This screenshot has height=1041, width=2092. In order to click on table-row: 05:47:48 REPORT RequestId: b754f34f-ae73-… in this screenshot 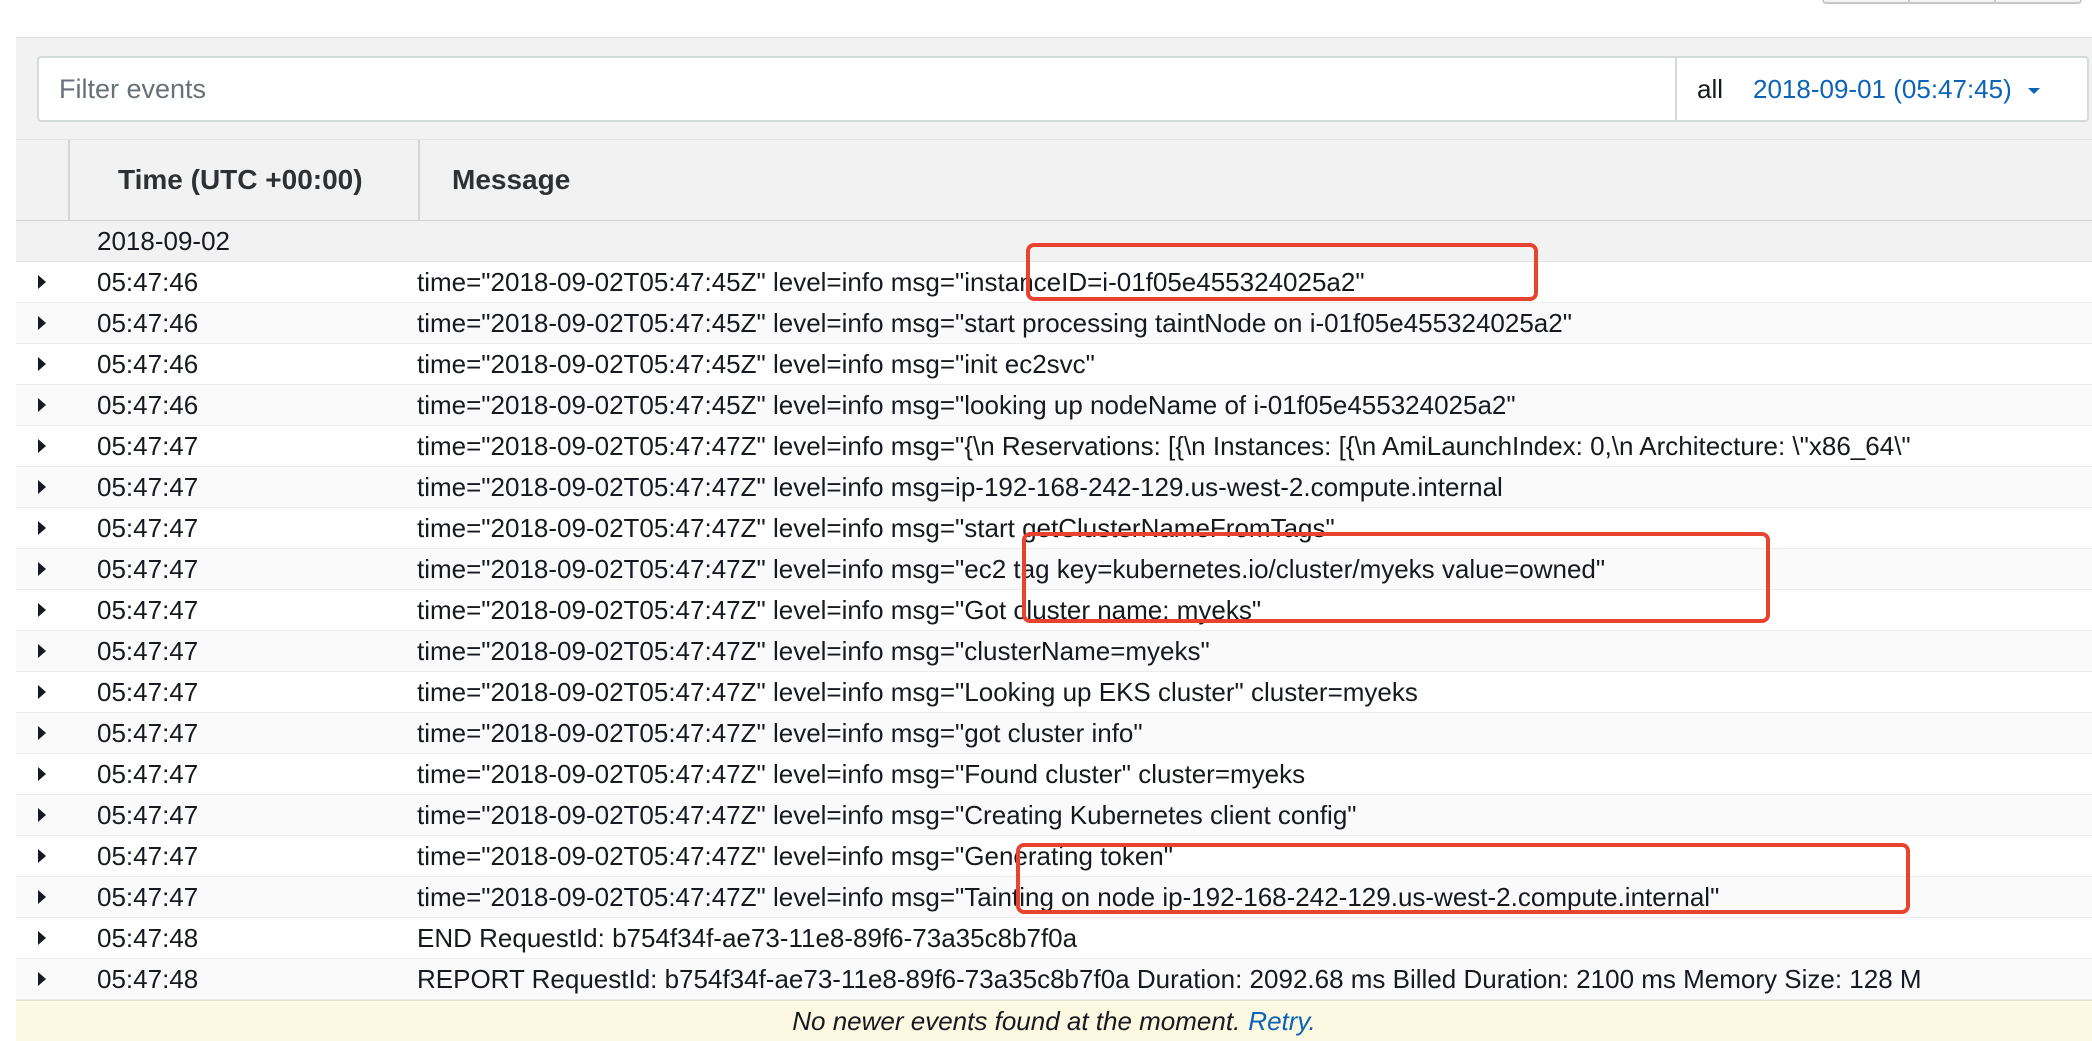, I will do `click(1054, 979)`.